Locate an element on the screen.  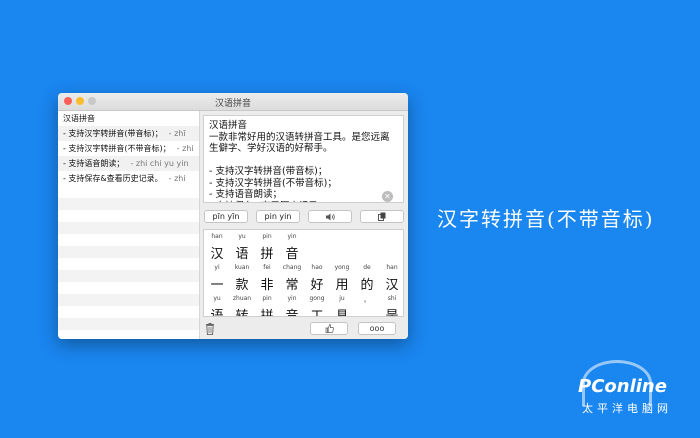
history-empty-rows is located at coordinates (128, 258).